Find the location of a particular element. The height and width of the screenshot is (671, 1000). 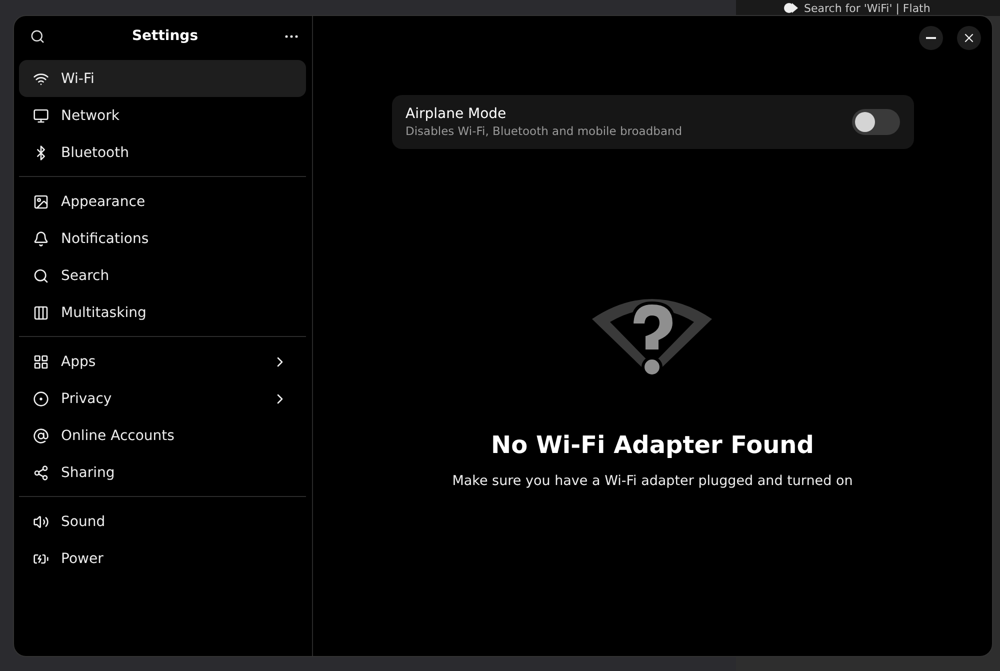

sidebar-item: Privacy is located at coordinates (162, 398).